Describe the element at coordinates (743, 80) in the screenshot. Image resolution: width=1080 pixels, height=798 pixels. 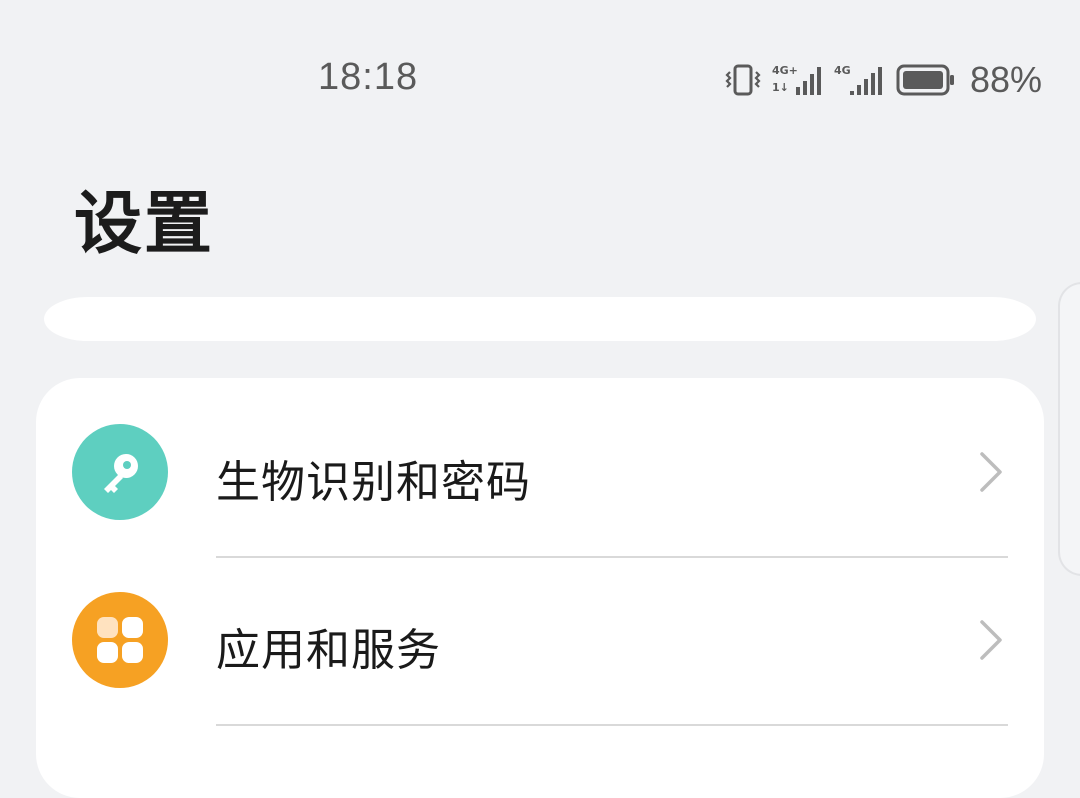
I see `vibrate-icon` at that location.